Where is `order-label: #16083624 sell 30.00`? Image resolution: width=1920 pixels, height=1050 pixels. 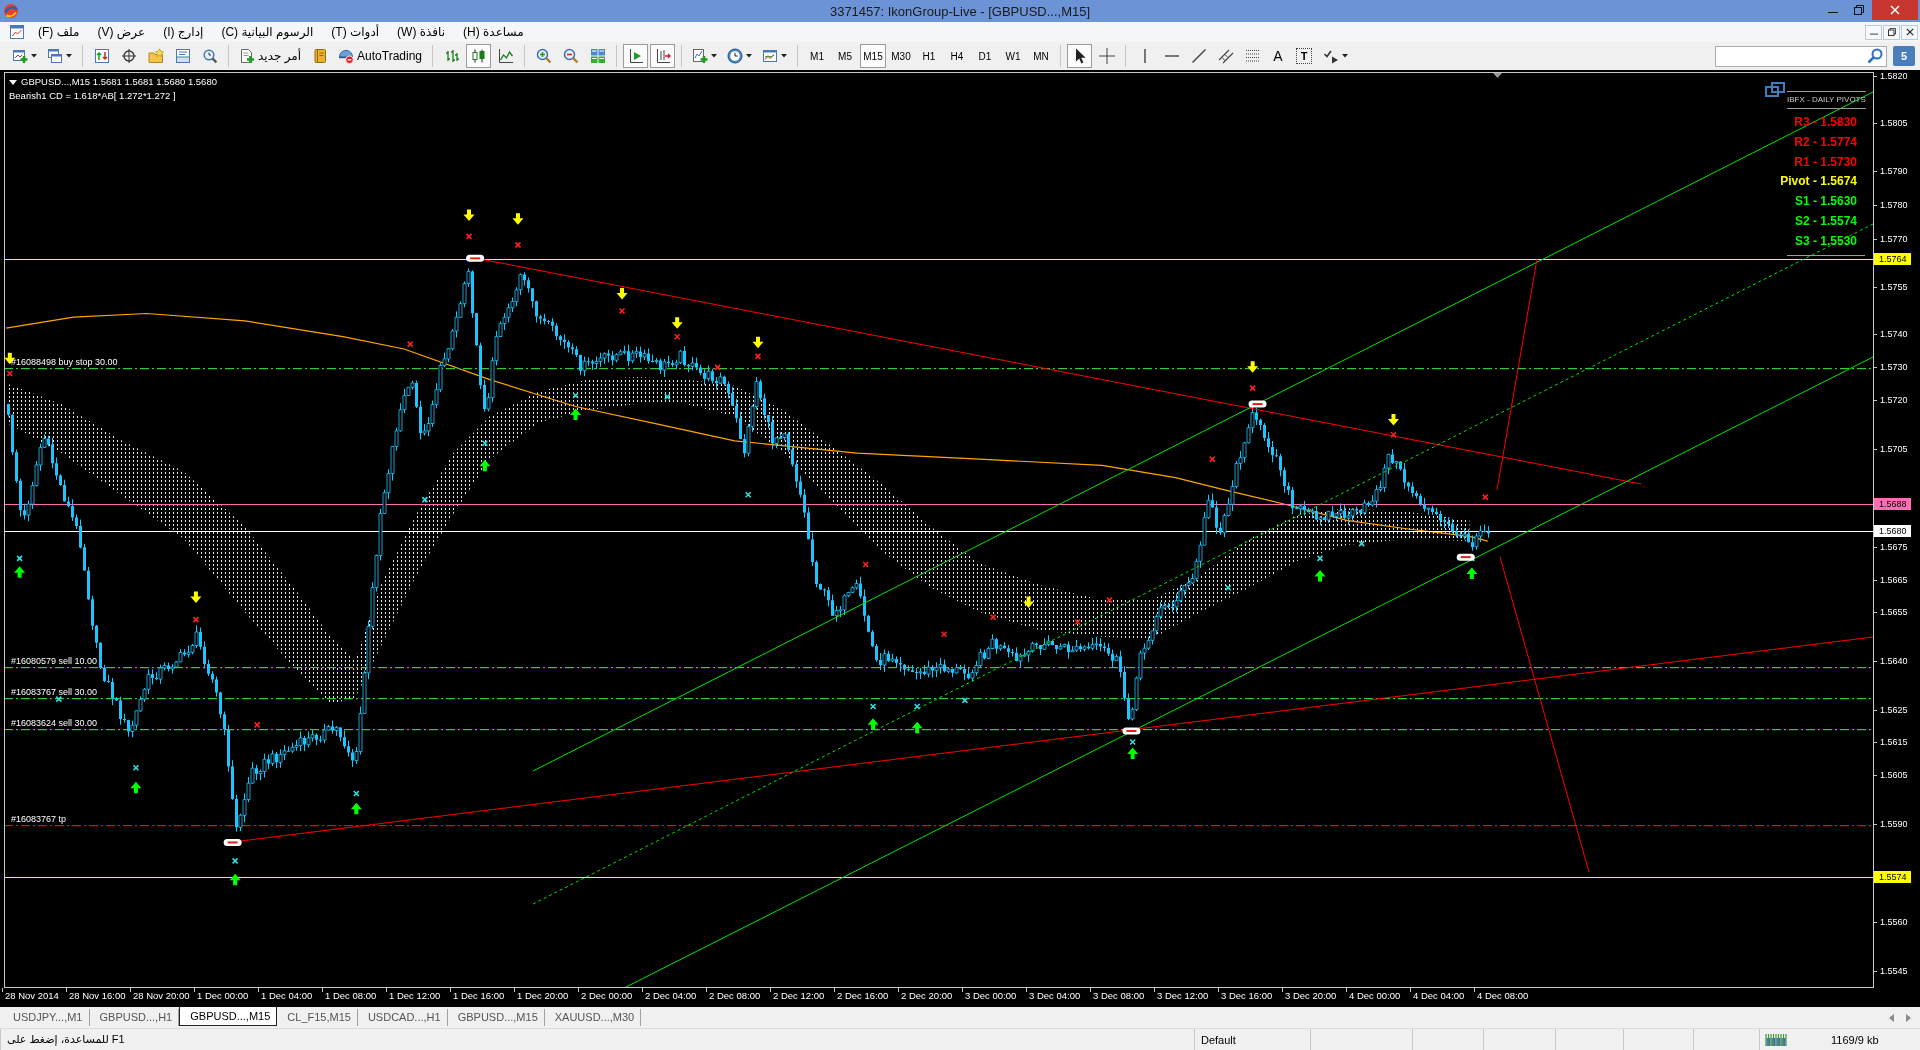
order-label: #16083624 sell 30.00 is located at coordinates (54, 723).